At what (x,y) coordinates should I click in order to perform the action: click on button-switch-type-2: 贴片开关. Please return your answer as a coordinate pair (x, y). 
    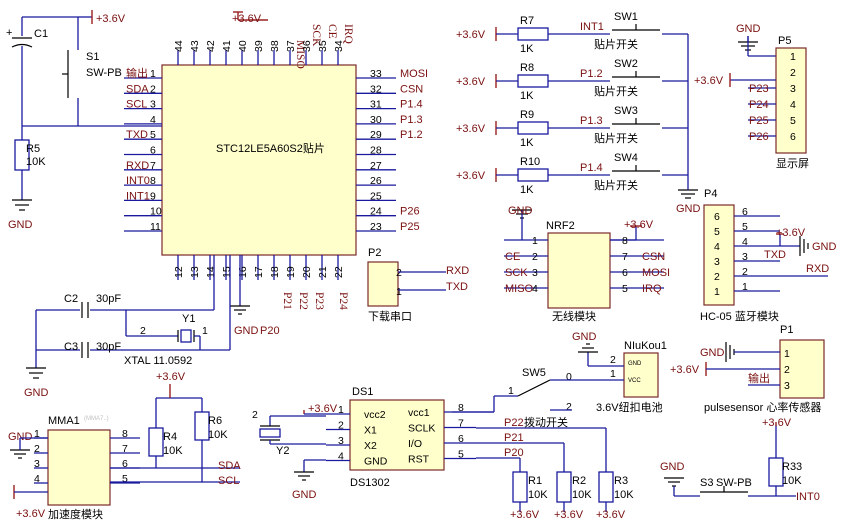
    Looking at the image, I should click on (616, 138).